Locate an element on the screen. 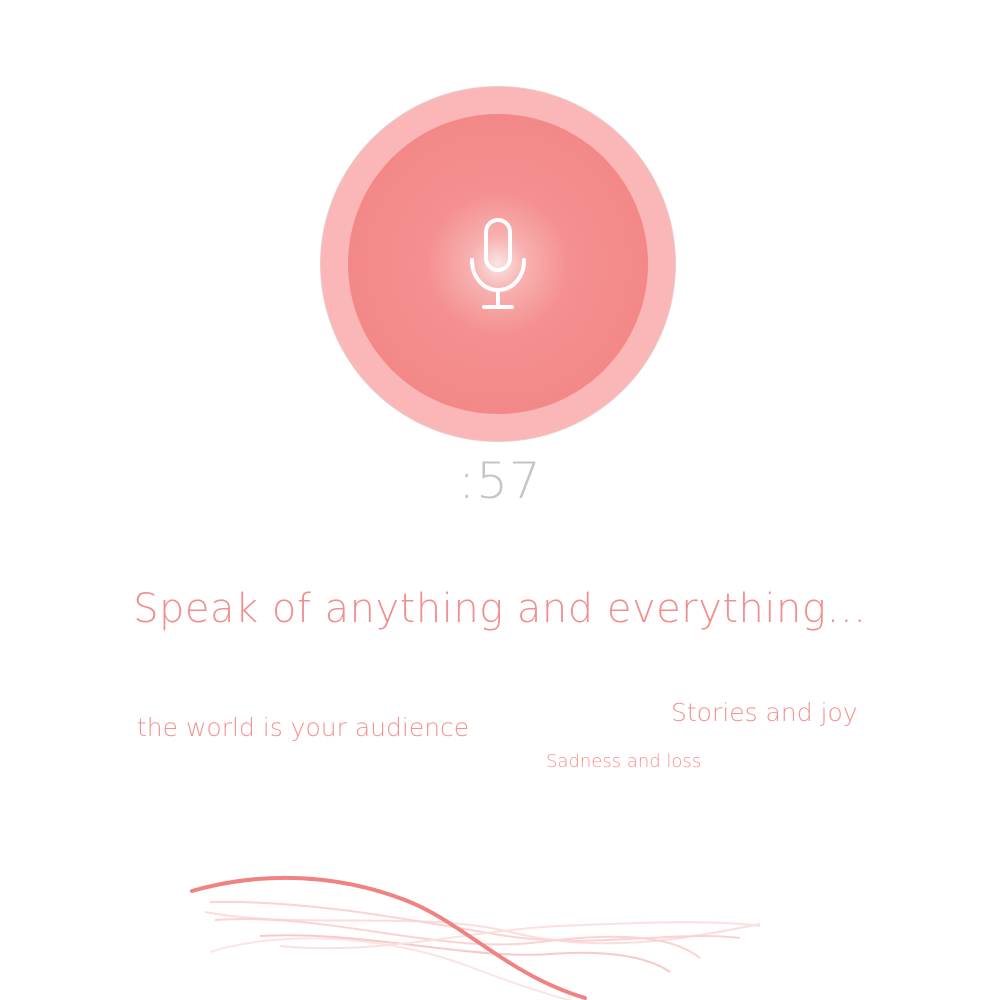 The width and height of the screenshot is (1000, 1000). prompt-world-audience: the world is your audience is located at coordinates (303, 727).